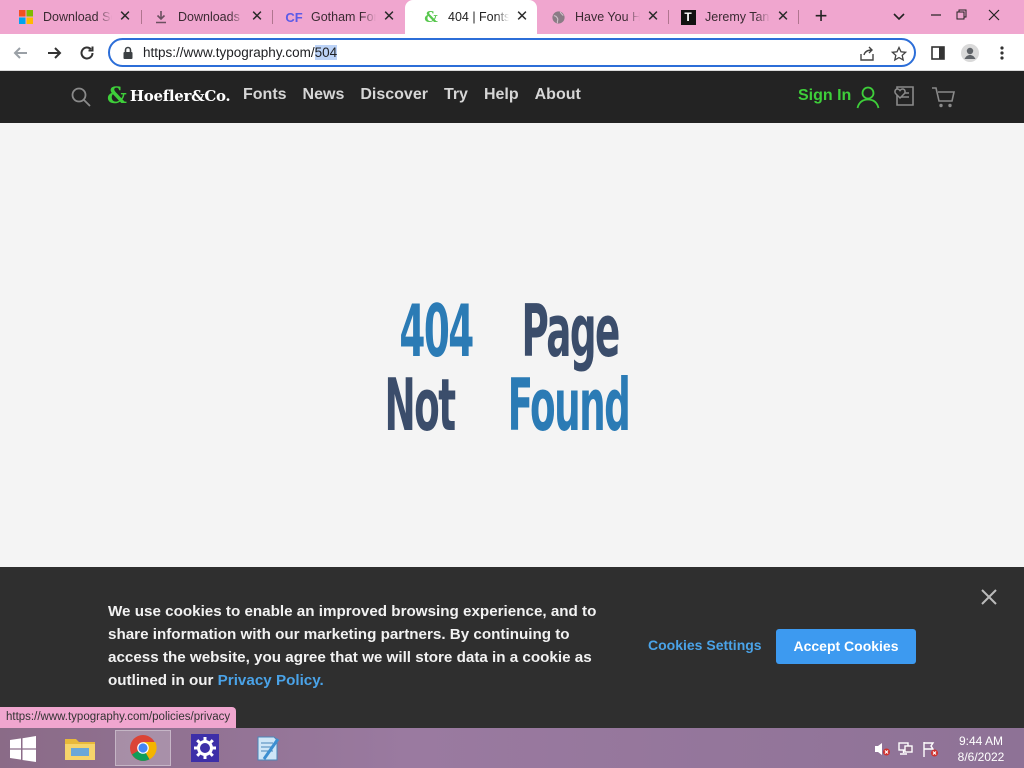 The image size is (1024, 768). What do you see at coordinates (962, 15) in the screenshot?
I see `restore-icon` at bounding box center [962, 15].